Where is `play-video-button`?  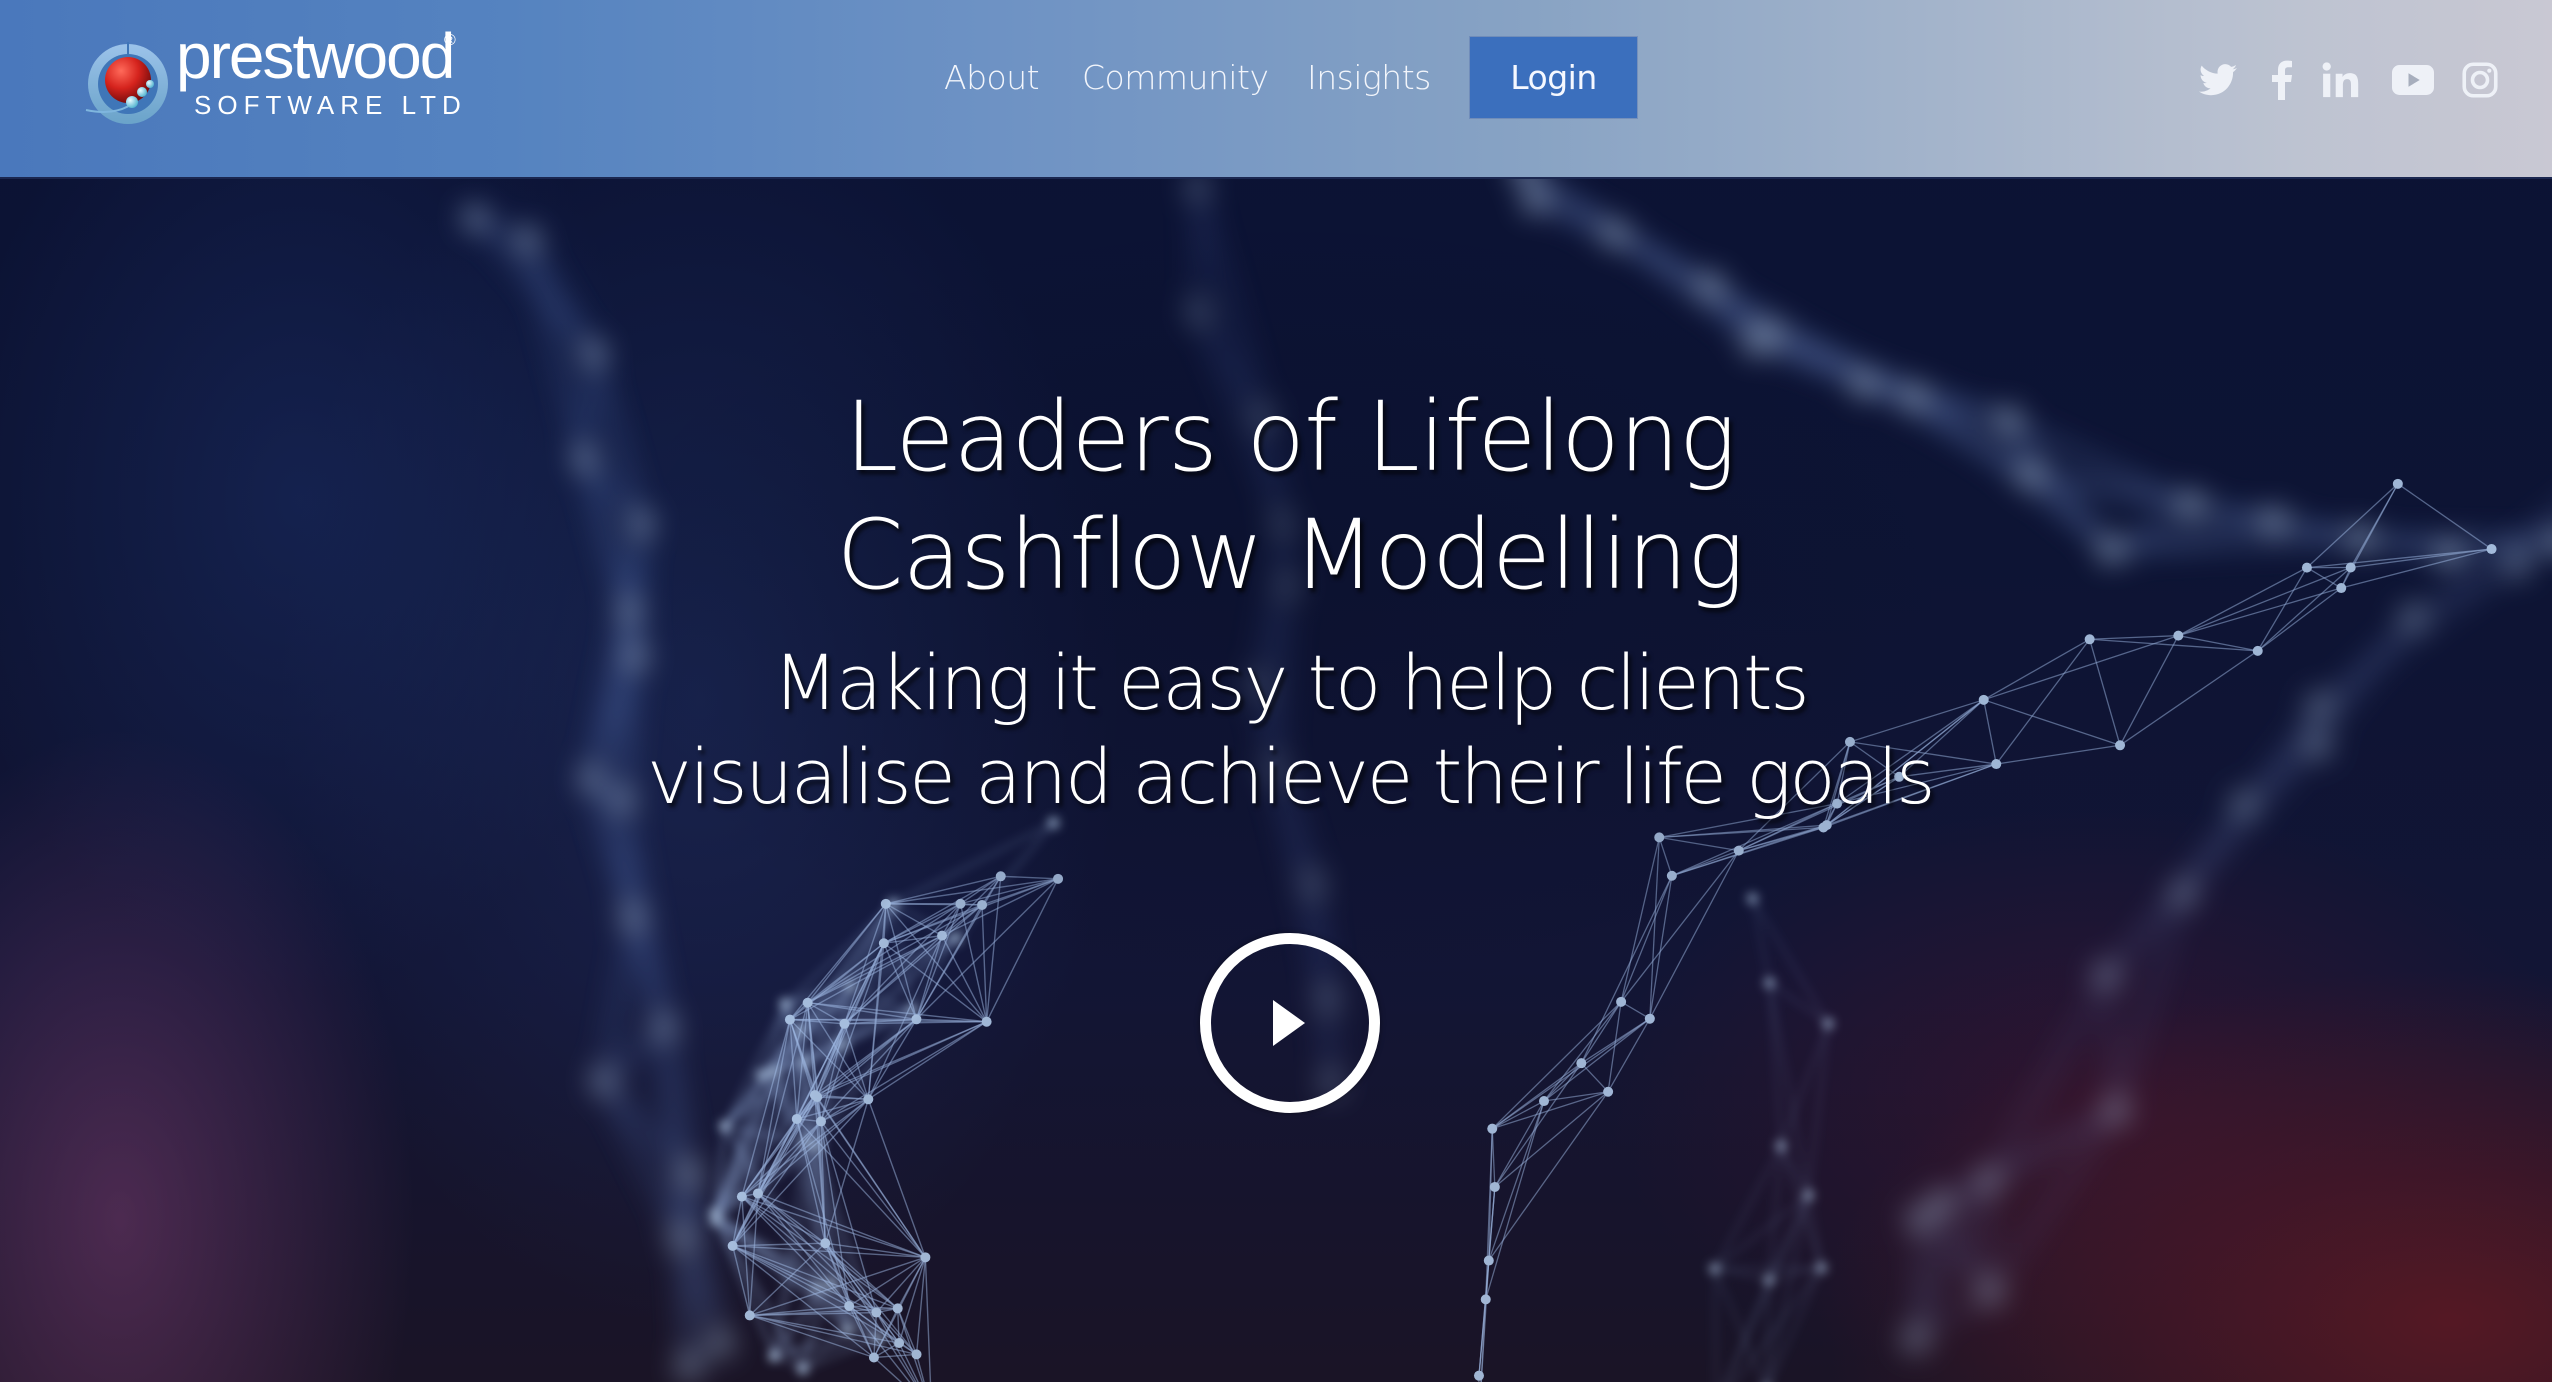 play-video-button is located at coordinates (1290, 1023).